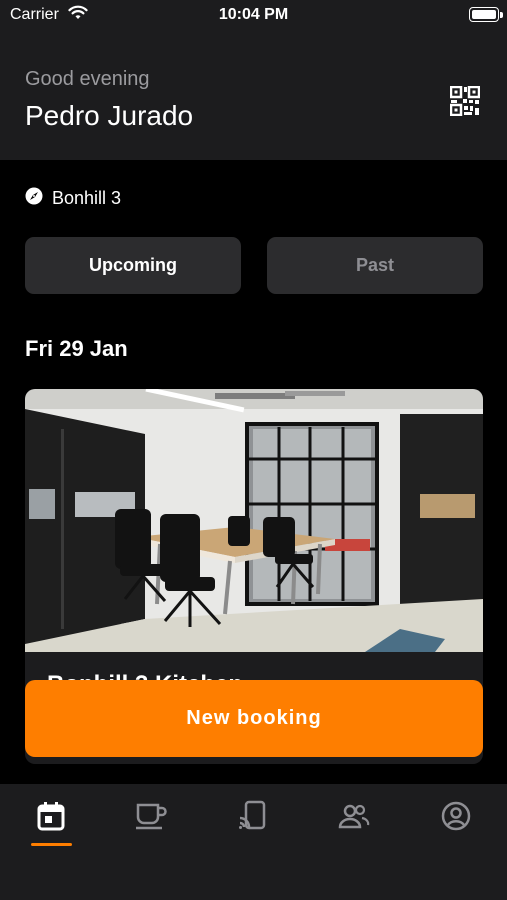 This screenshot has height=900, width=507. I want to click on compass-icon, so click(34, 198).